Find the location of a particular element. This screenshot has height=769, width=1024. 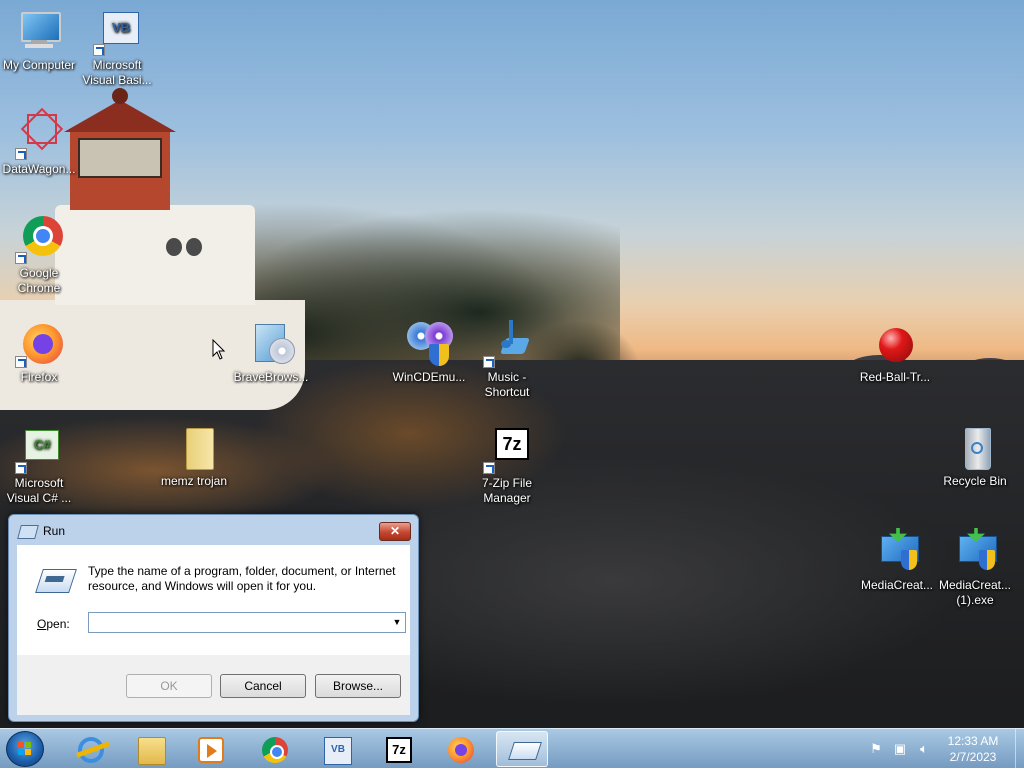

taskbar-chrome is located at coordinates (274, 749).